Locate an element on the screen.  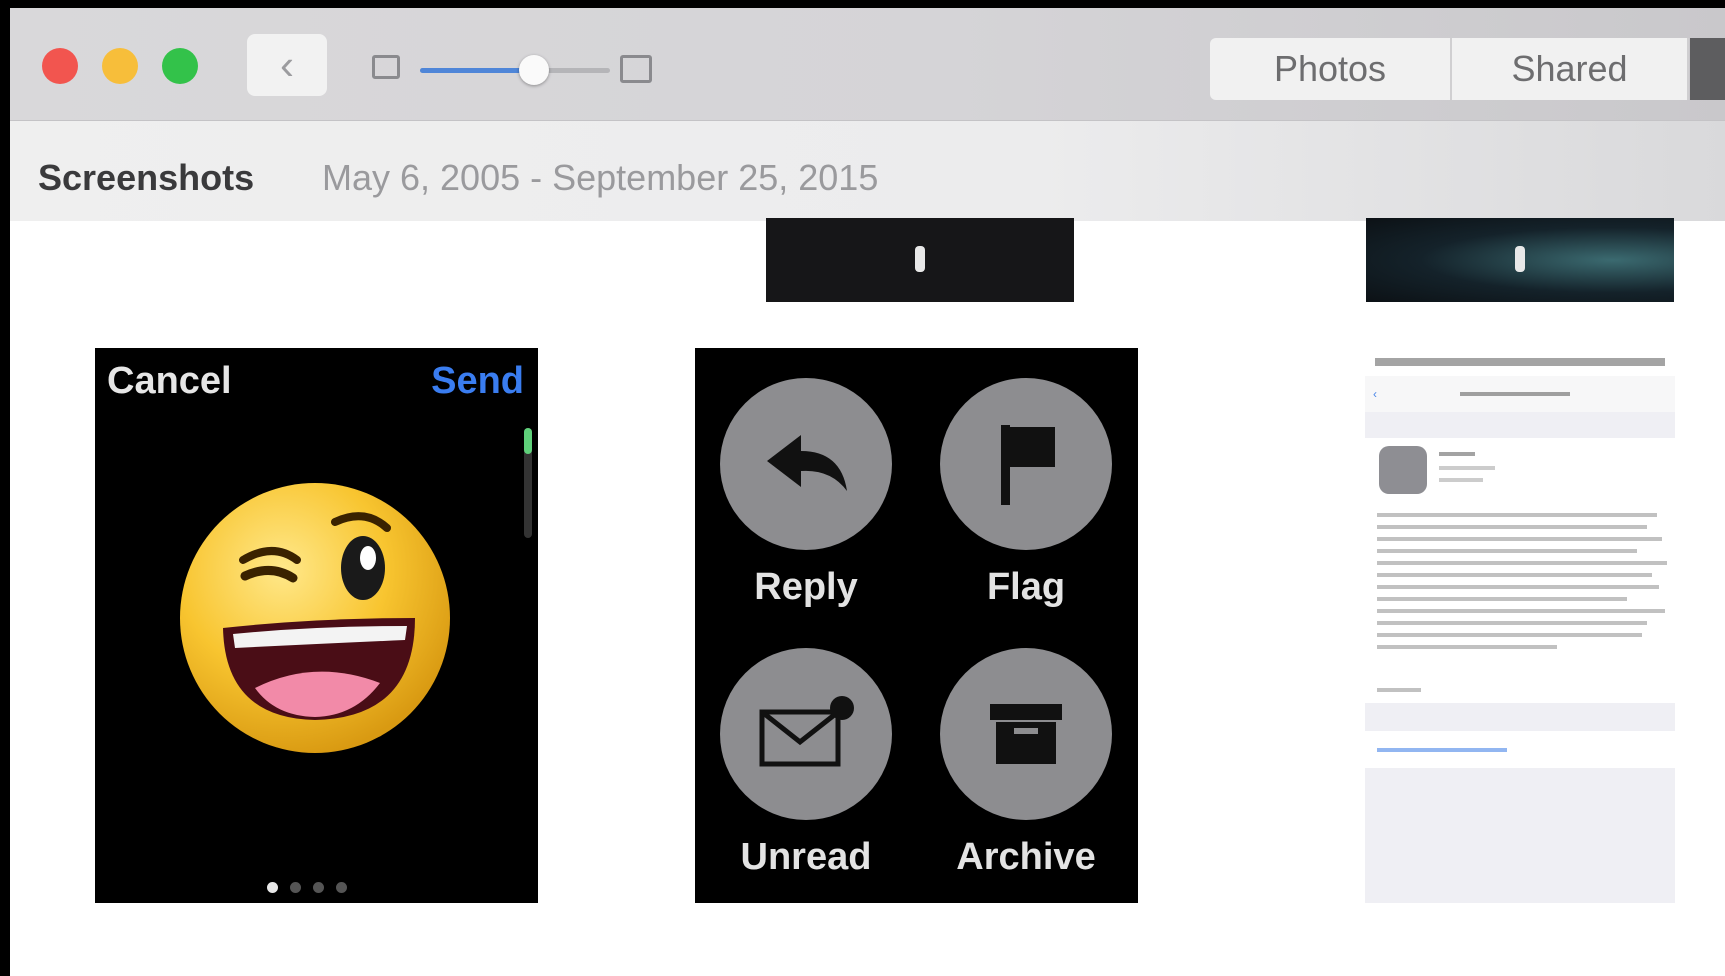
photo-thumbnail-ios-screen: ‹ is located at coordinates (1520, 625).